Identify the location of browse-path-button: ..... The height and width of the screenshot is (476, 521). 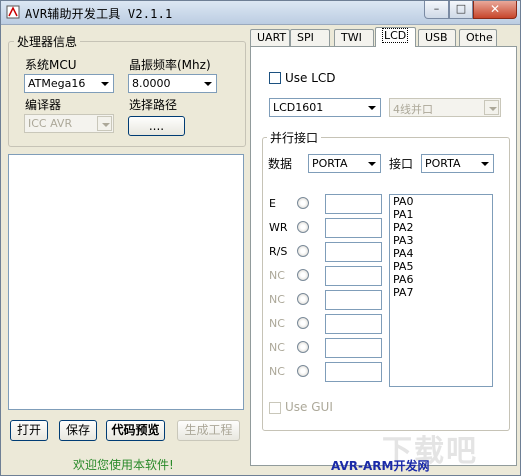
(156, 126).